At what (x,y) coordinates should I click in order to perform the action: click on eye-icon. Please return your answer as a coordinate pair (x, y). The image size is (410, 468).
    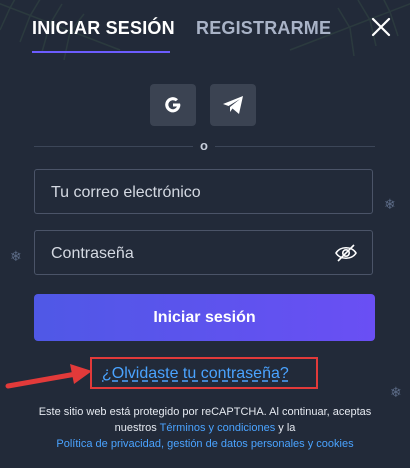
    Looking at the image, I should click on (346, 253).